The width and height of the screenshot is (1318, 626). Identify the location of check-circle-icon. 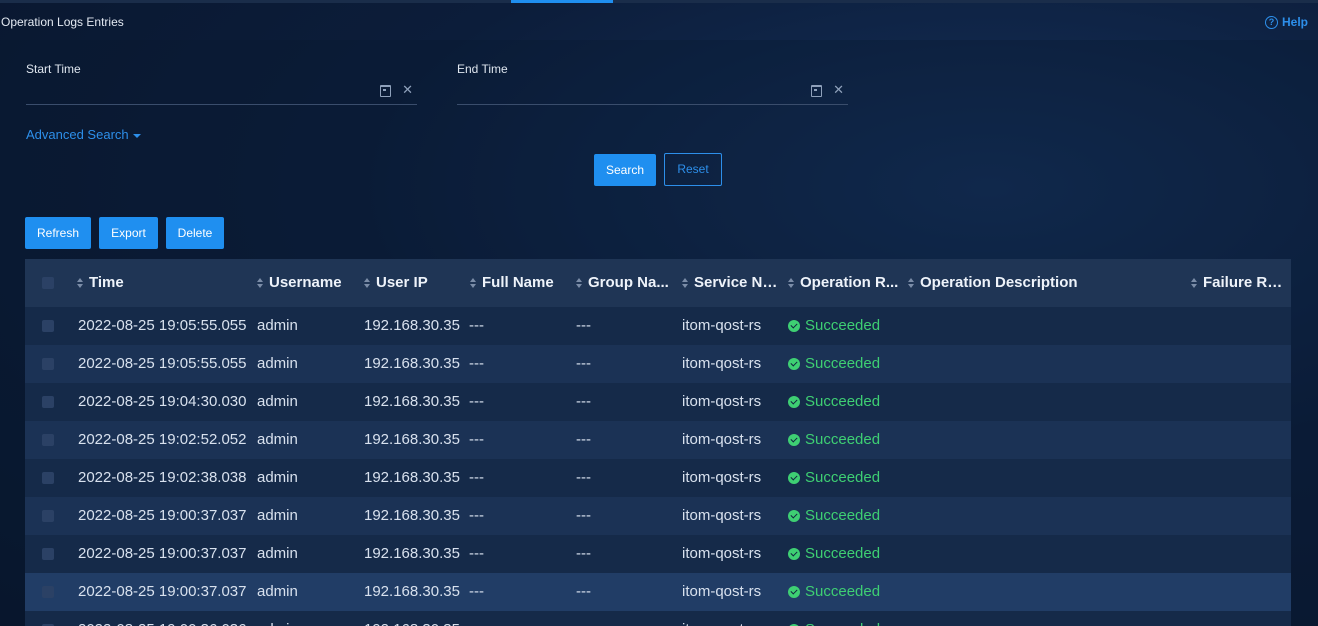
(794, 364).